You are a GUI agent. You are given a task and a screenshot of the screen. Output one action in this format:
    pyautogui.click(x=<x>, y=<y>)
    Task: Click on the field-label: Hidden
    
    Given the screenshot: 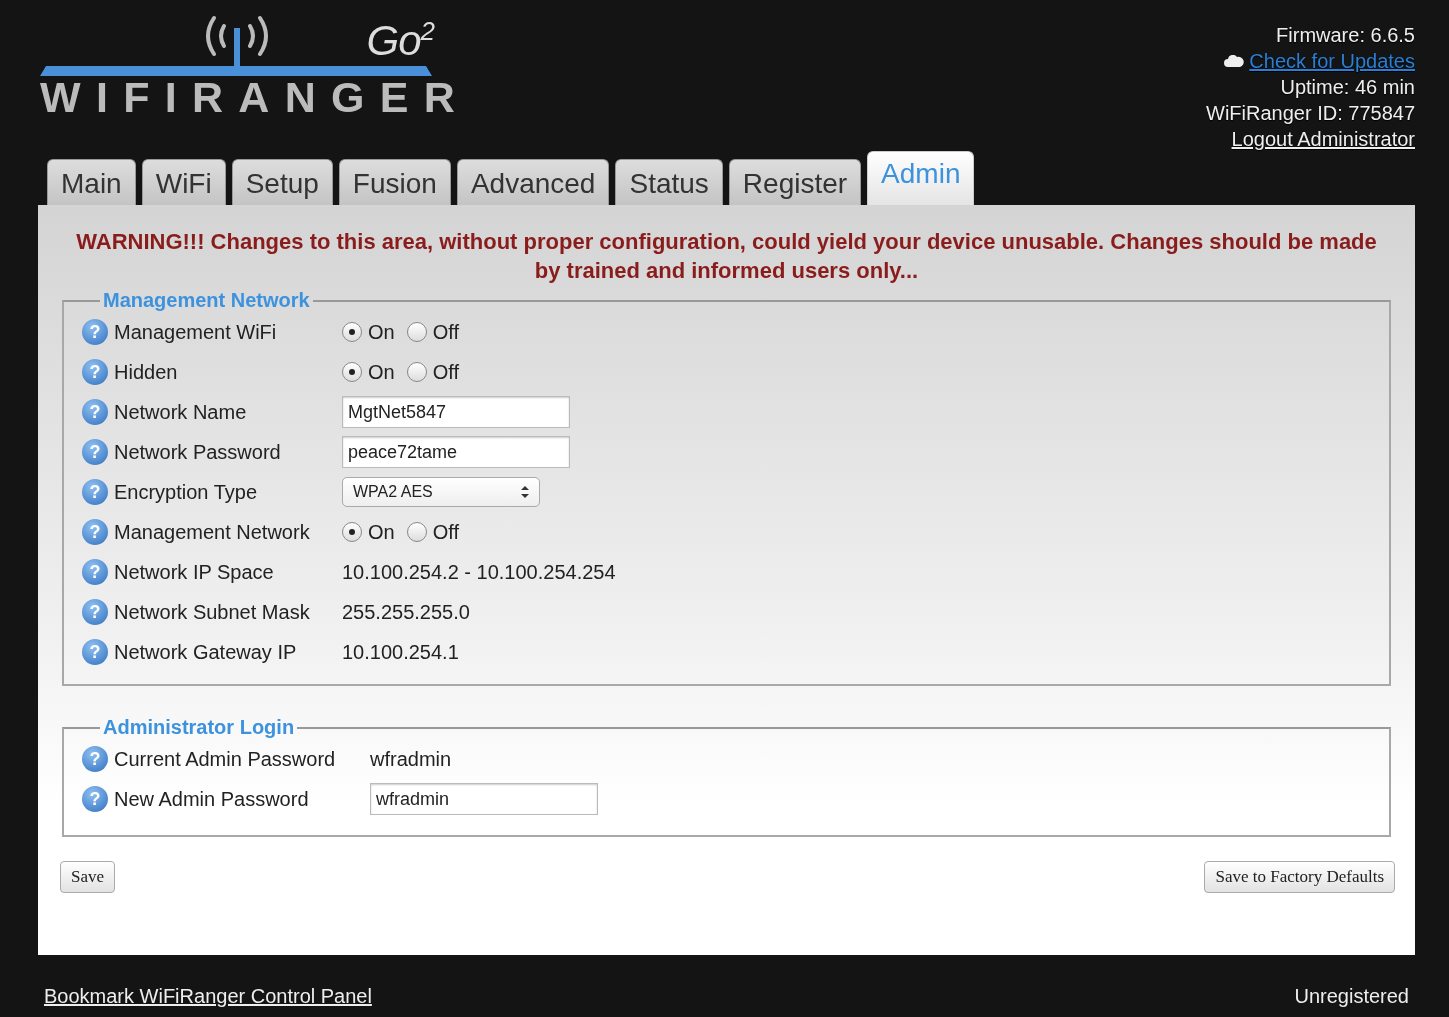 What is the action you would take?
    pyautogui.click(x=146, y=372)
    